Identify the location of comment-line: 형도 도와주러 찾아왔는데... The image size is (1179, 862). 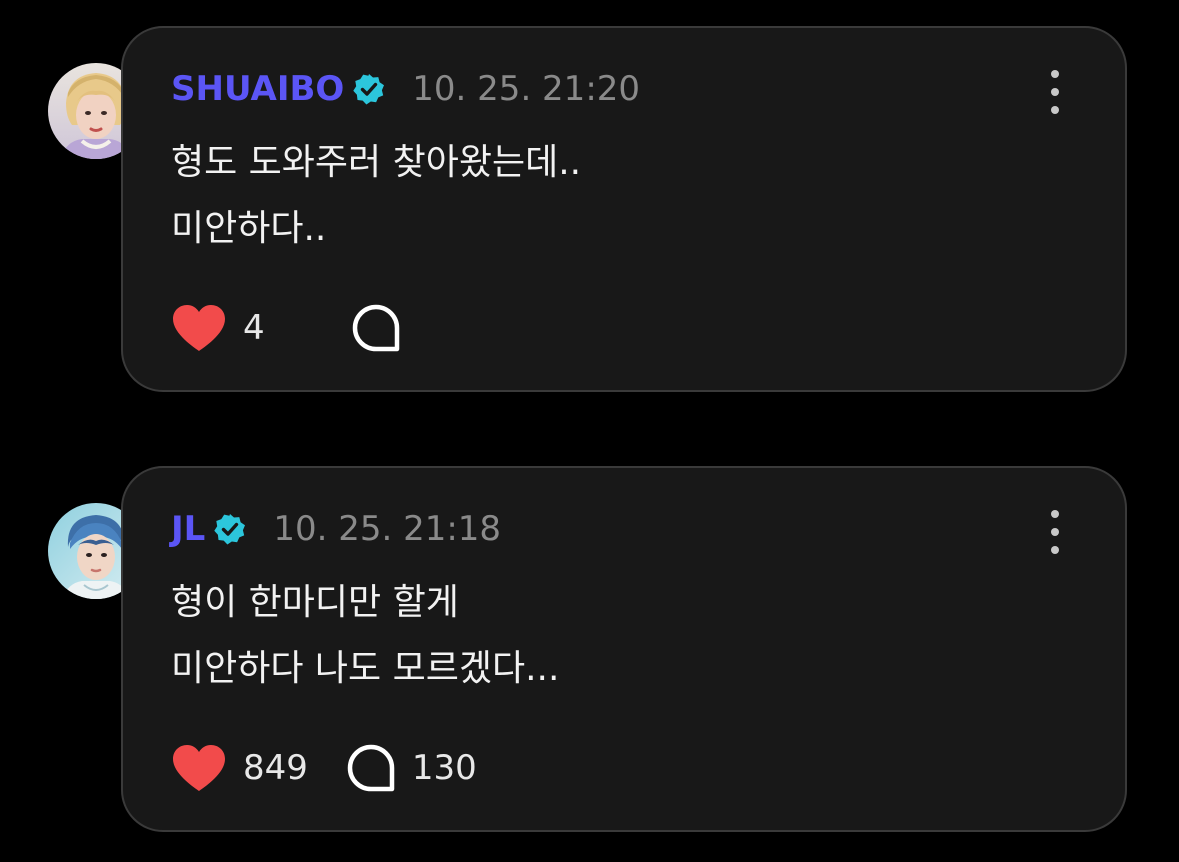
(376, 162).